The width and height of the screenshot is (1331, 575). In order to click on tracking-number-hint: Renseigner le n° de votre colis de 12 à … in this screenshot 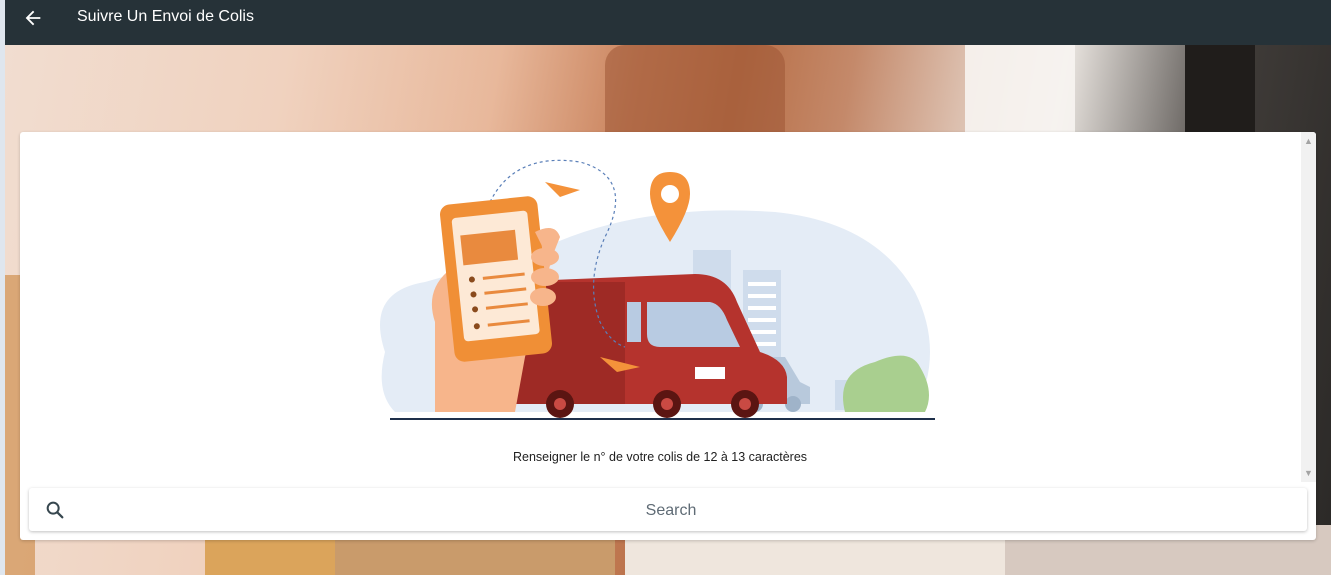, I will do `click(660, 457)`.